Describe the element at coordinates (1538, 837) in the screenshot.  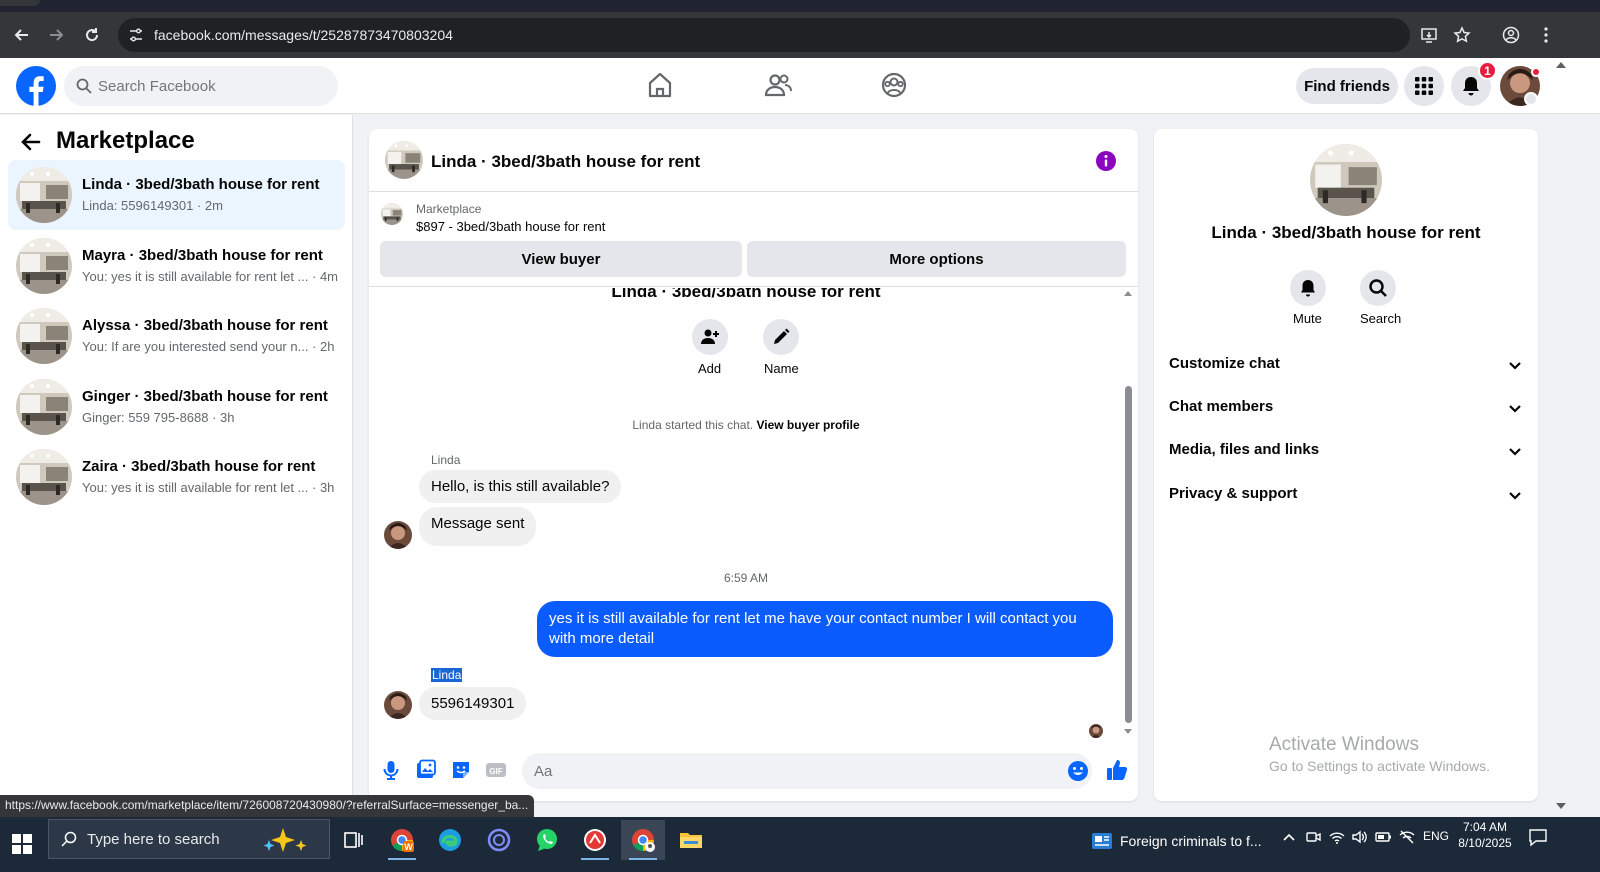
I see `action-center-icon` at that location.